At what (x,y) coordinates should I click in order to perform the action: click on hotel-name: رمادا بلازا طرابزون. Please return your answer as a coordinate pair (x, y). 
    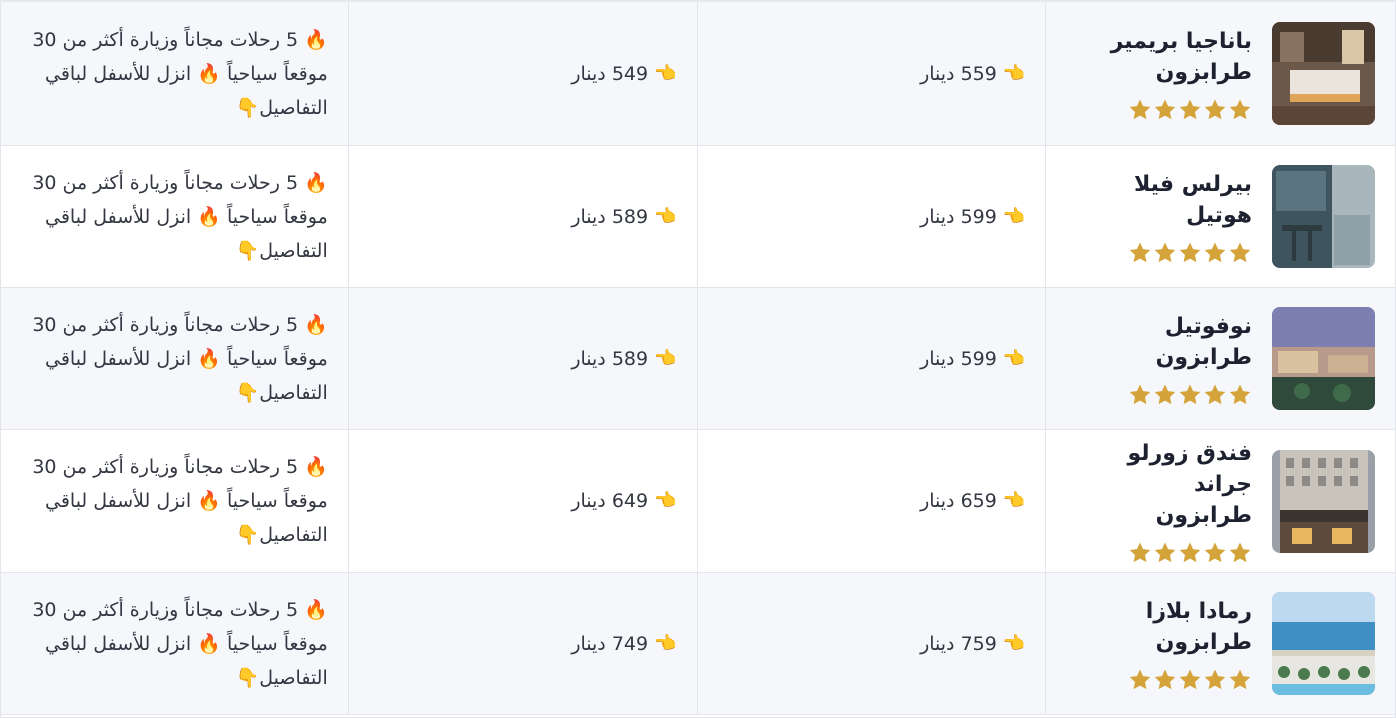
    Looking at the image, I should click on (1157, 627).